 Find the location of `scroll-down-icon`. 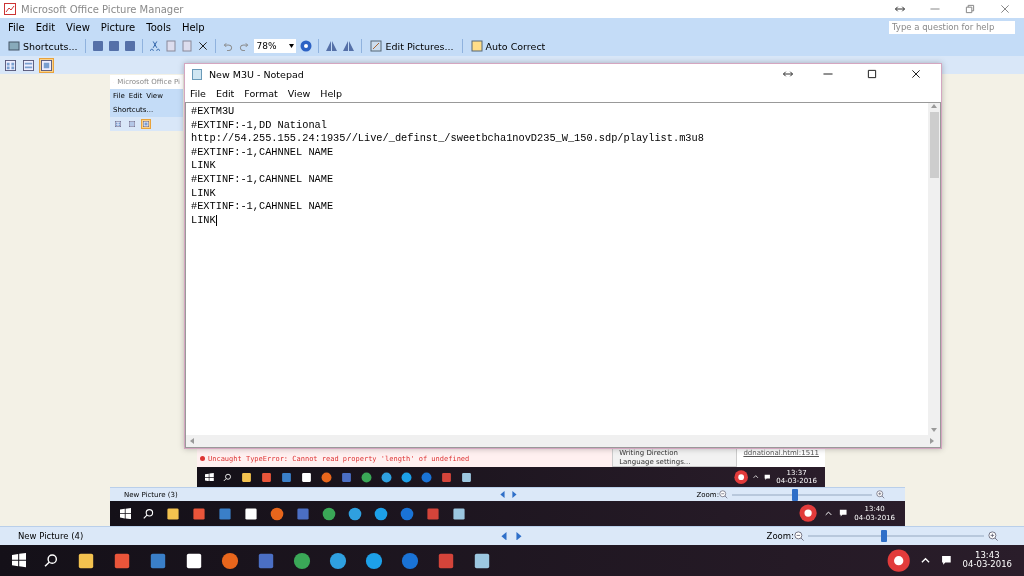

scroll-down-icon is located at coordinates (934, 430).